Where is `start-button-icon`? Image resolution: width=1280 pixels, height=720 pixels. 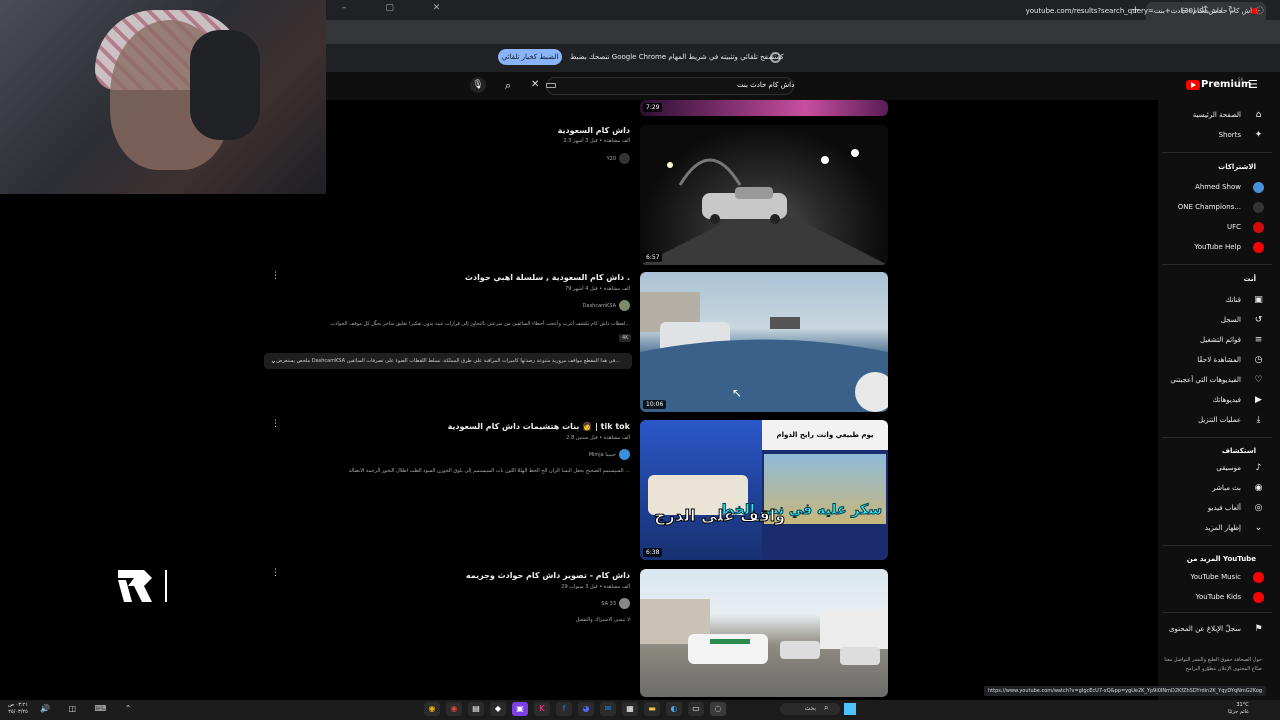
start-button-icon is located at coordinates (850, 709).